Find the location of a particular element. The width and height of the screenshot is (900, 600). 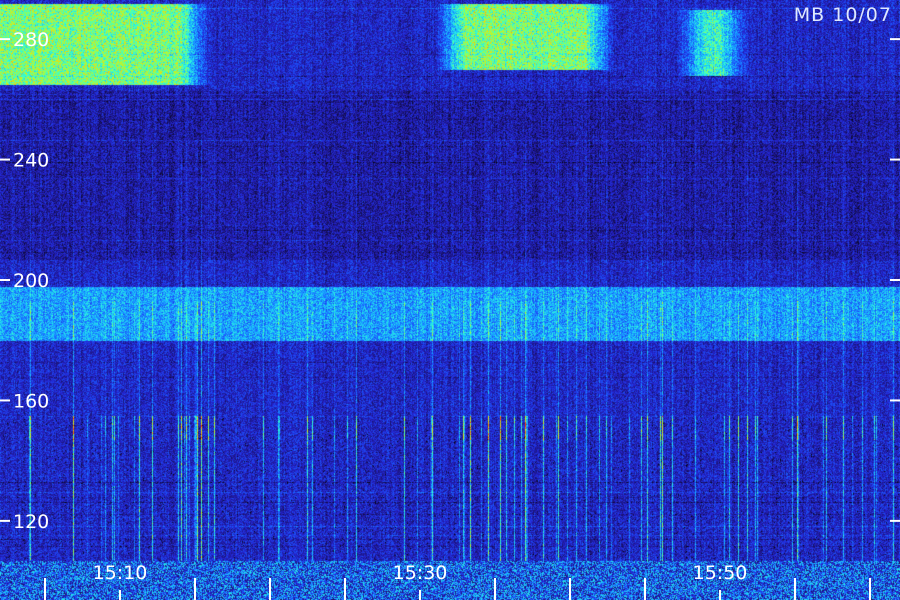

y-tick-label: 200 is located at coordinates (31, 281).